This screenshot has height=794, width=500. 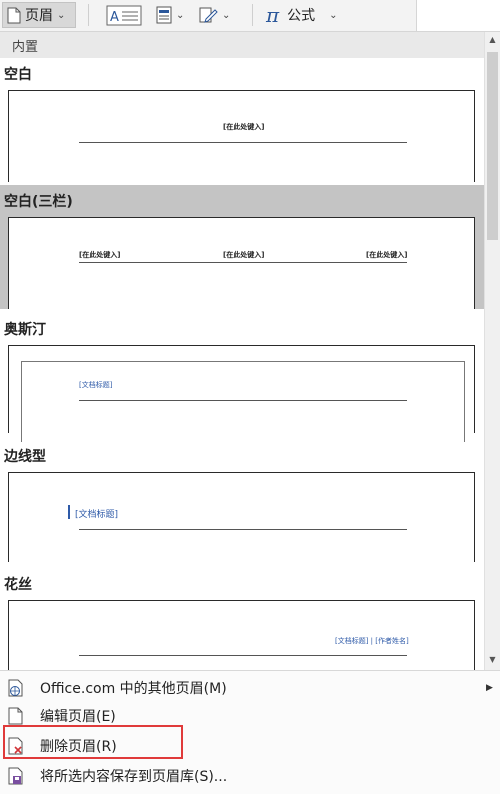 What do you see at coordinates (492, 40) in the screenshot?
I see `scroll-up-arrow-icon: ▲` at bounding box center [492, 40].